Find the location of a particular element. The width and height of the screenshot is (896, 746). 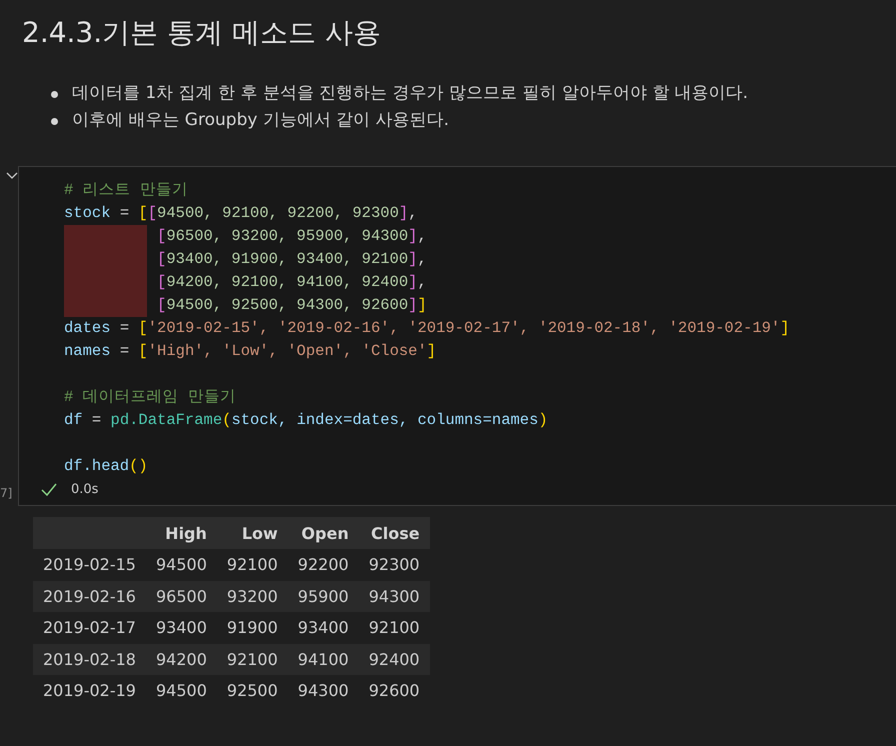

table-cell: 93200 is located at coordinates (252, 596).